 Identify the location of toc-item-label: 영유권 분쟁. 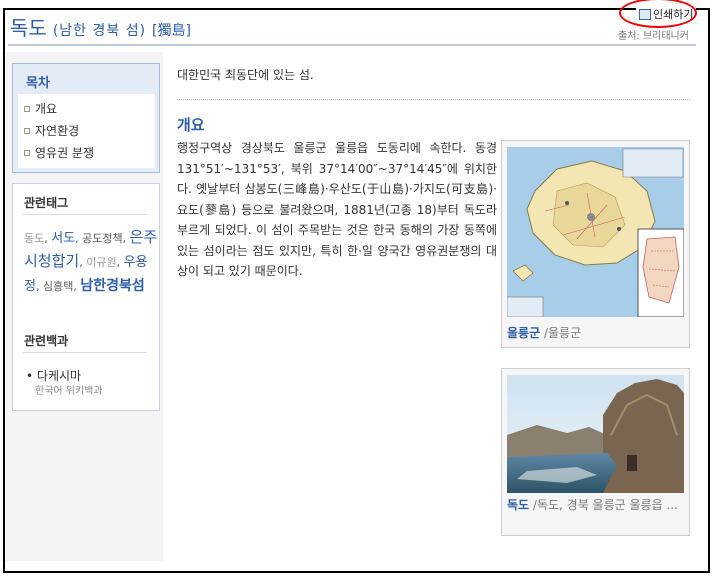
(65, 153).